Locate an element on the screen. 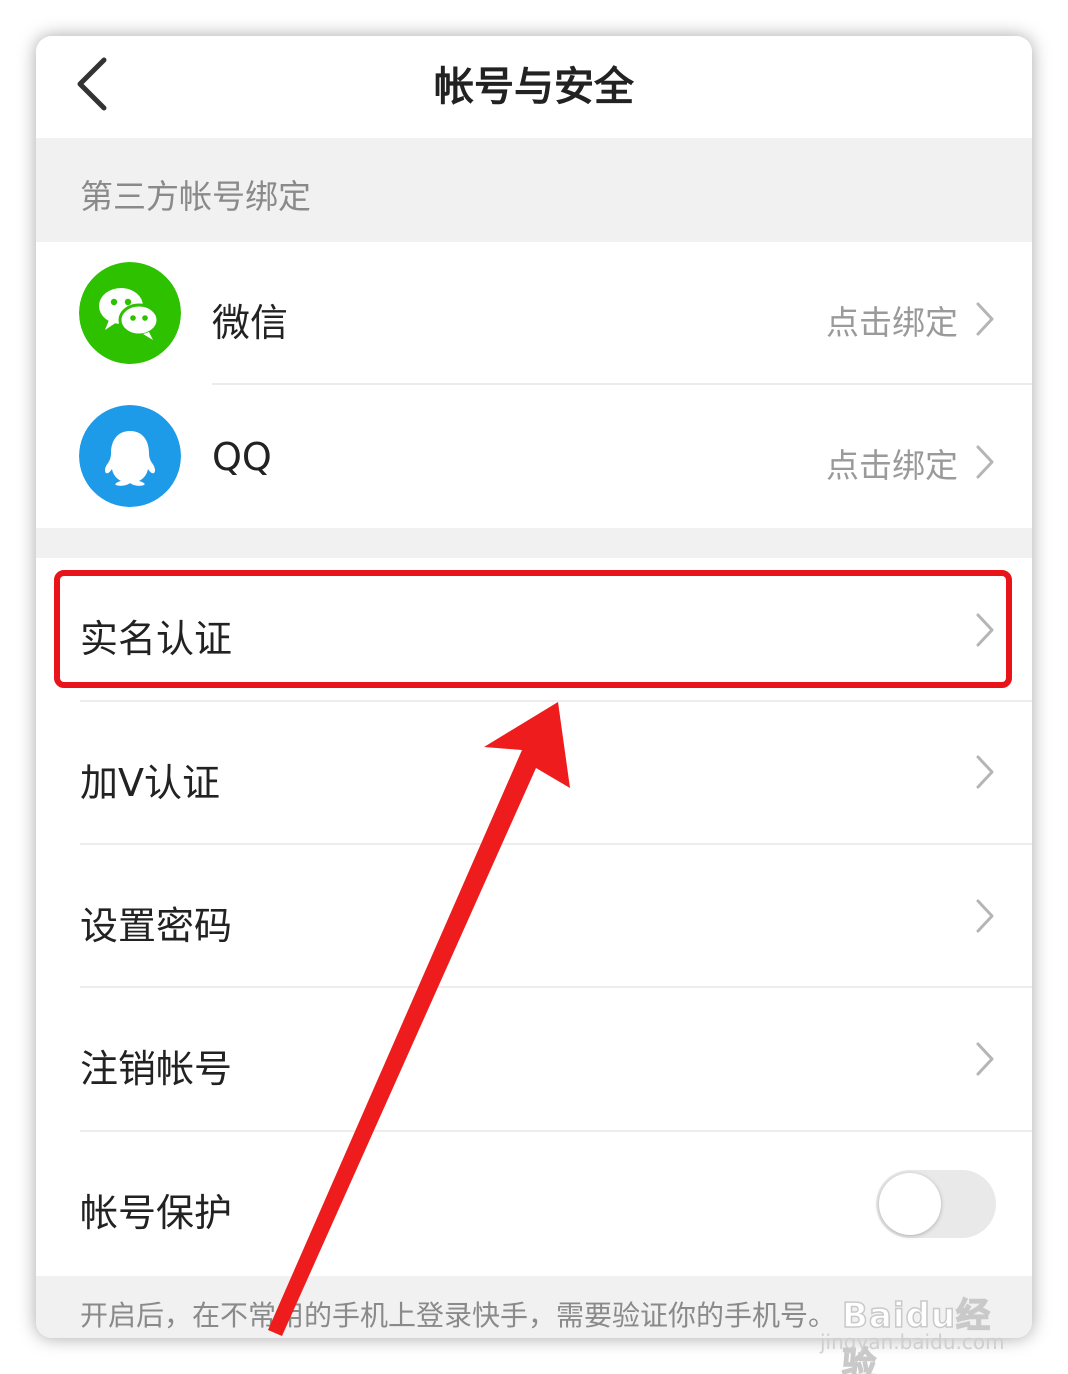  menu-item-label: 设置密码 is located at coordinates (156, 926).